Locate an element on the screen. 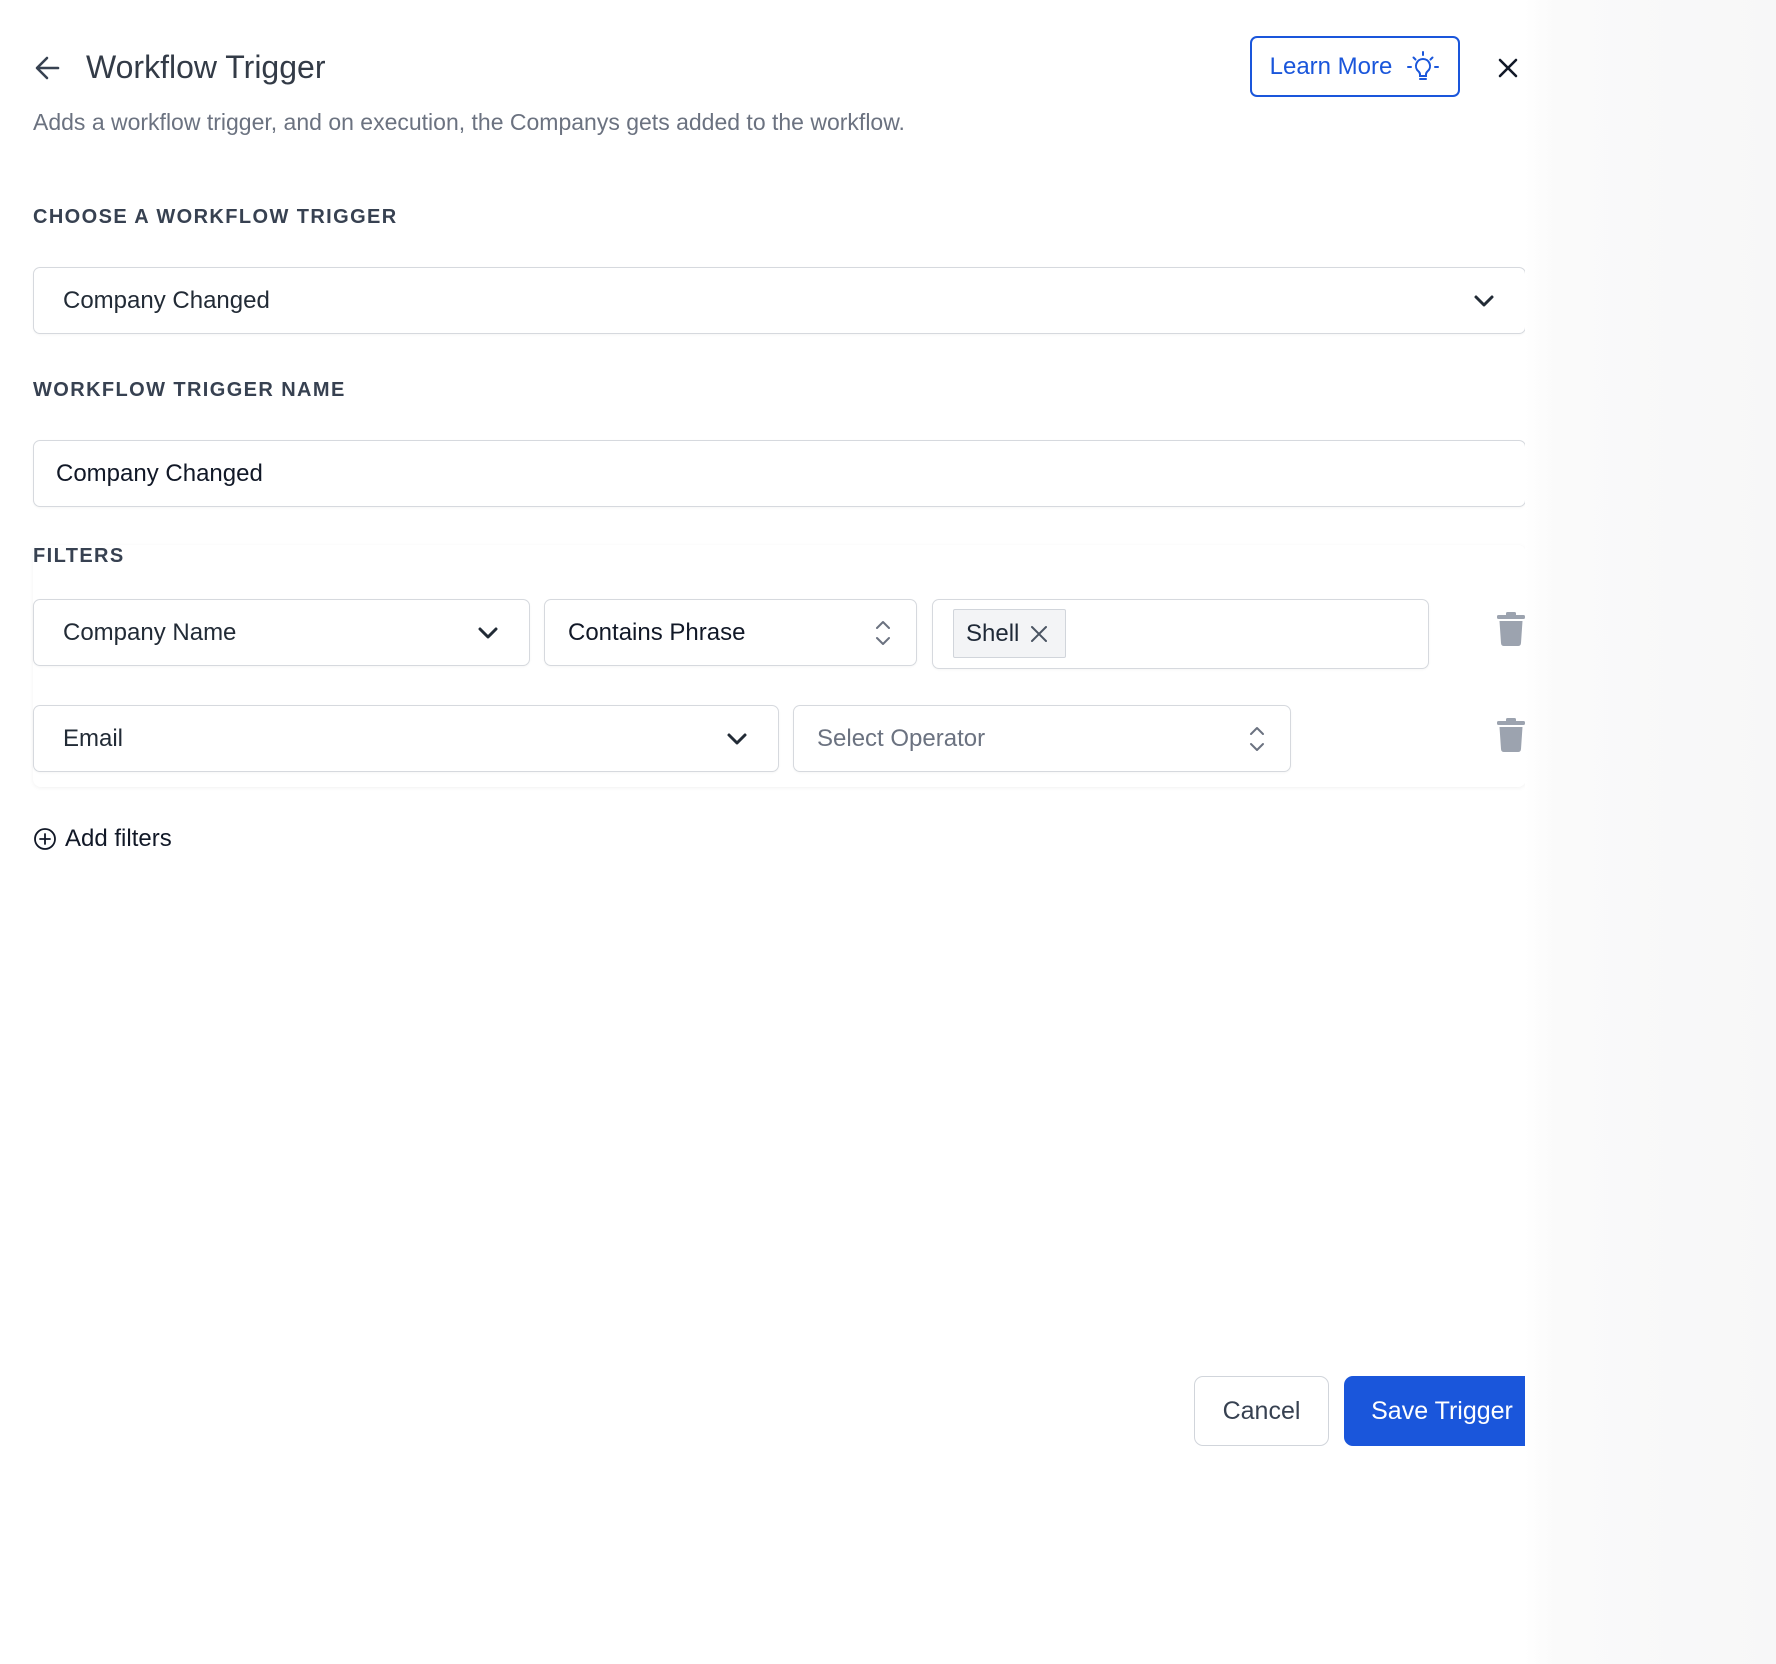 The height and width of the screenshot is (1664, 1776). save-trigger-button: Save Trigger is located at coordinates (1442, 1411).